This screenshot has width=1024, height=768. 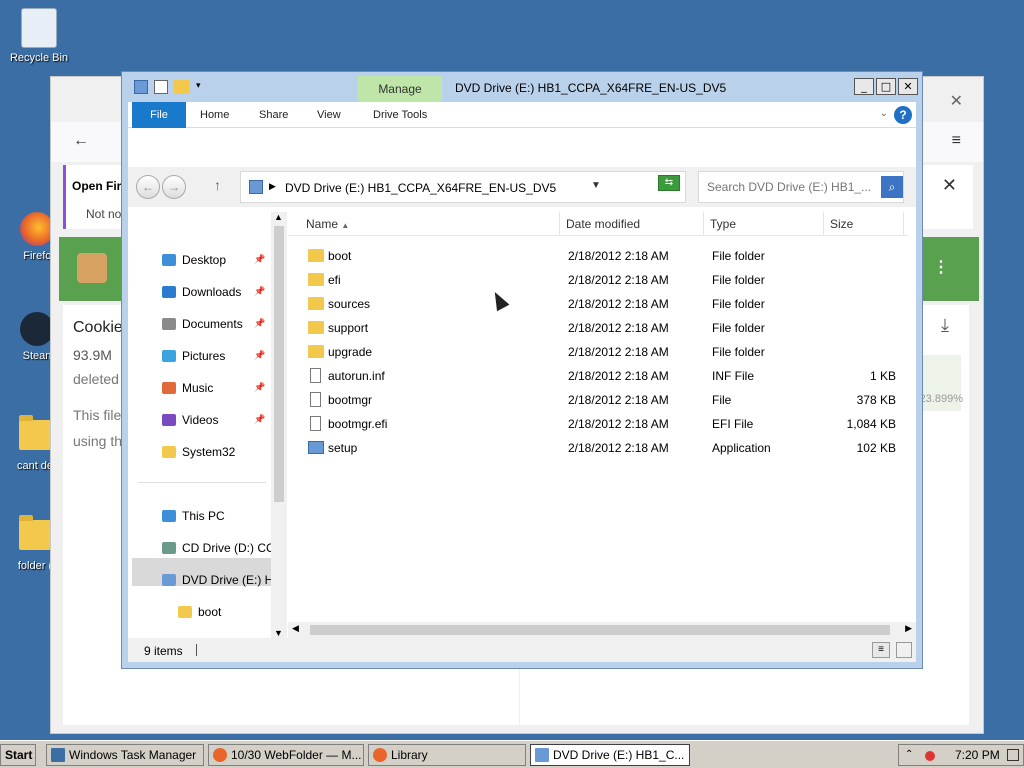 What do you see at coordinates (598, 256) in the screenshot?
I see `table-row: boot 2/18/2012 2:18 AM File folder` at bounding box center [598, 256].